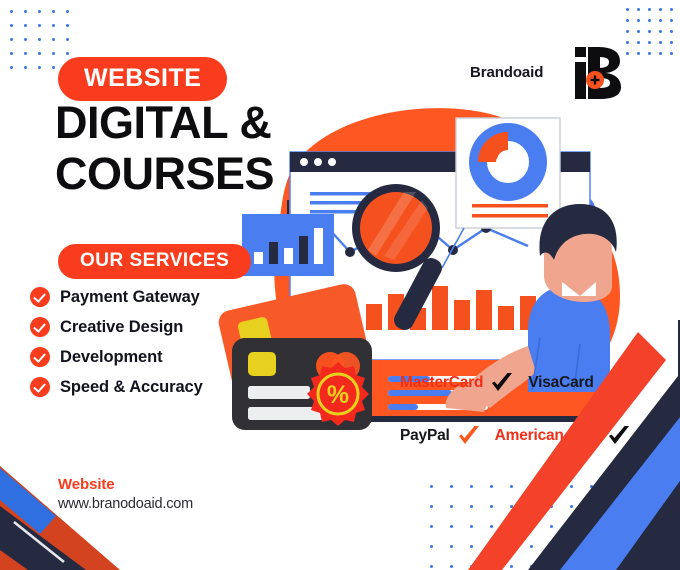 The image size is (680, 570). Describe the element at coordinates (262, 364) in the screenshot. I see `card-chip` at that location.